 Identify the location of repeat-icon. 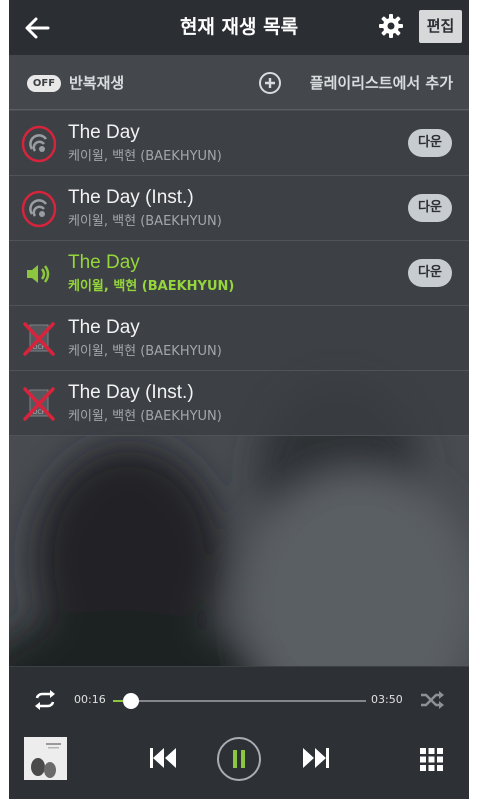
(45, 700).